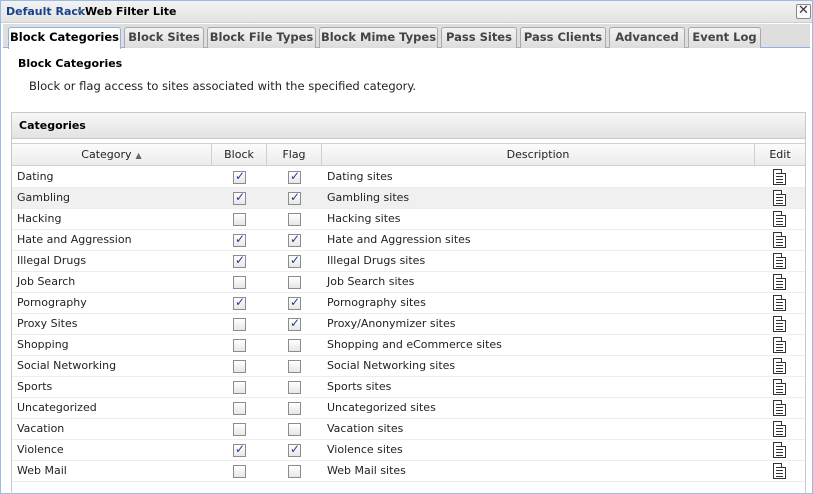 The width and height of the screenshot is (813, 494). What do you see at coordinates (408, 471) in the screenshot?
I see `table-row: Web Mail Web Mail sites` at bounding box center [408, 471].